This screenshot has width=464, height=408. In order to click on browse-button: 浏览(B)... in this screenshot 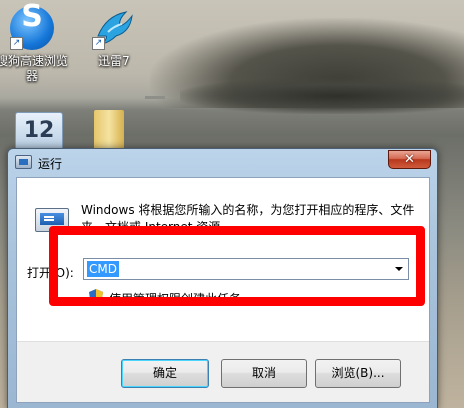, I will do `click(358, 373)`.